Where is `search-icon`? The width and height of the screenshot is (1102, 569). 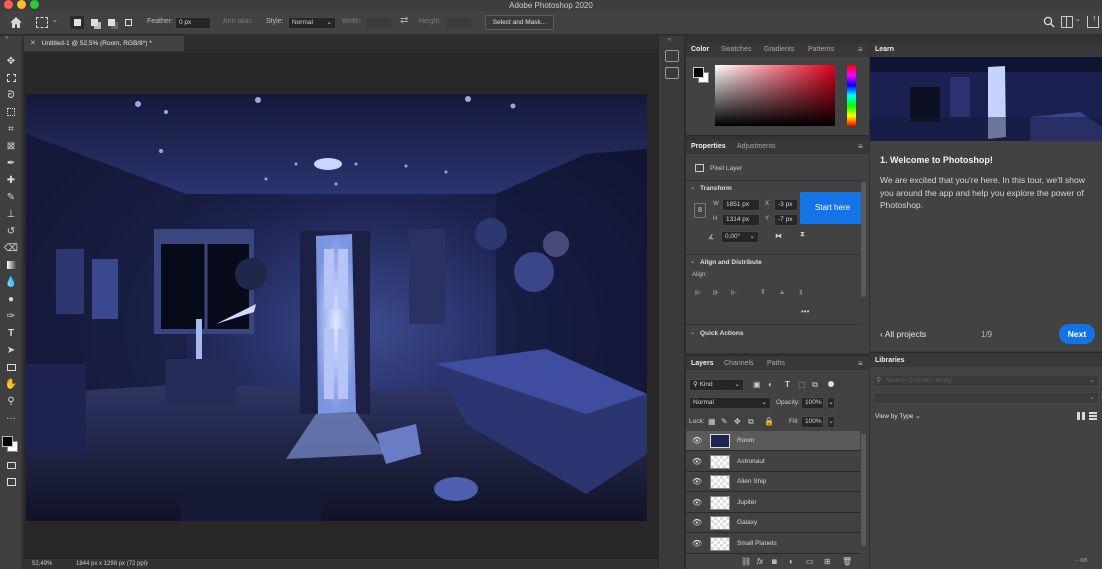
search-icon is located at coordinates (1049, 22).